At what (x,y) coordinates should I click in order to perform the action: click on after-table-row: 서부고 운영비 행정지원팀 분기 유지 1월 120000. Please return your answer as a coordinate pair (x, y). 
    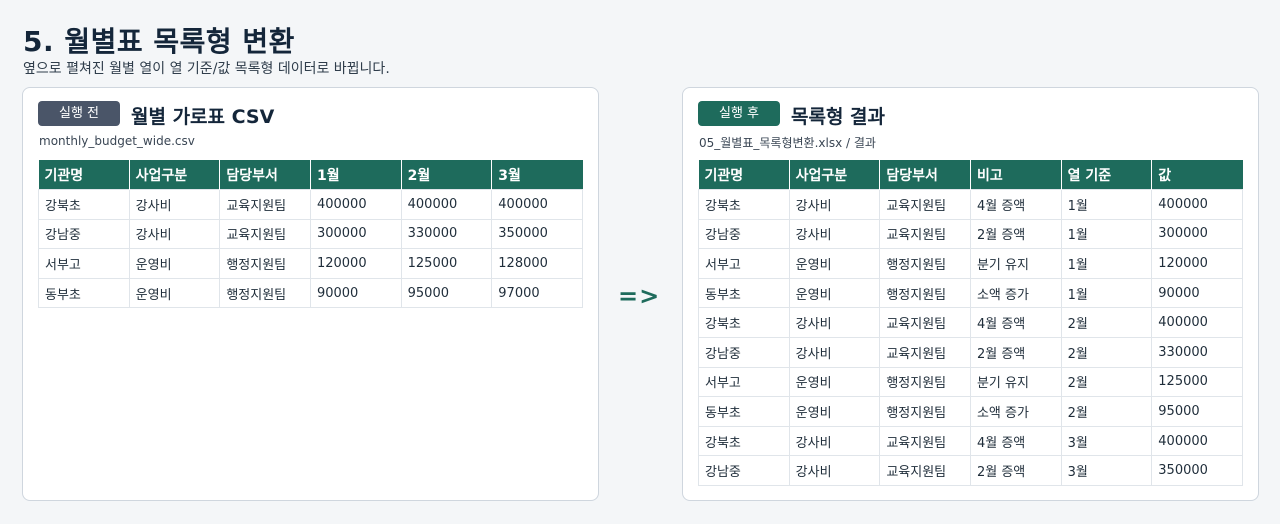
    Looking at the image, I should click on (970, 263).